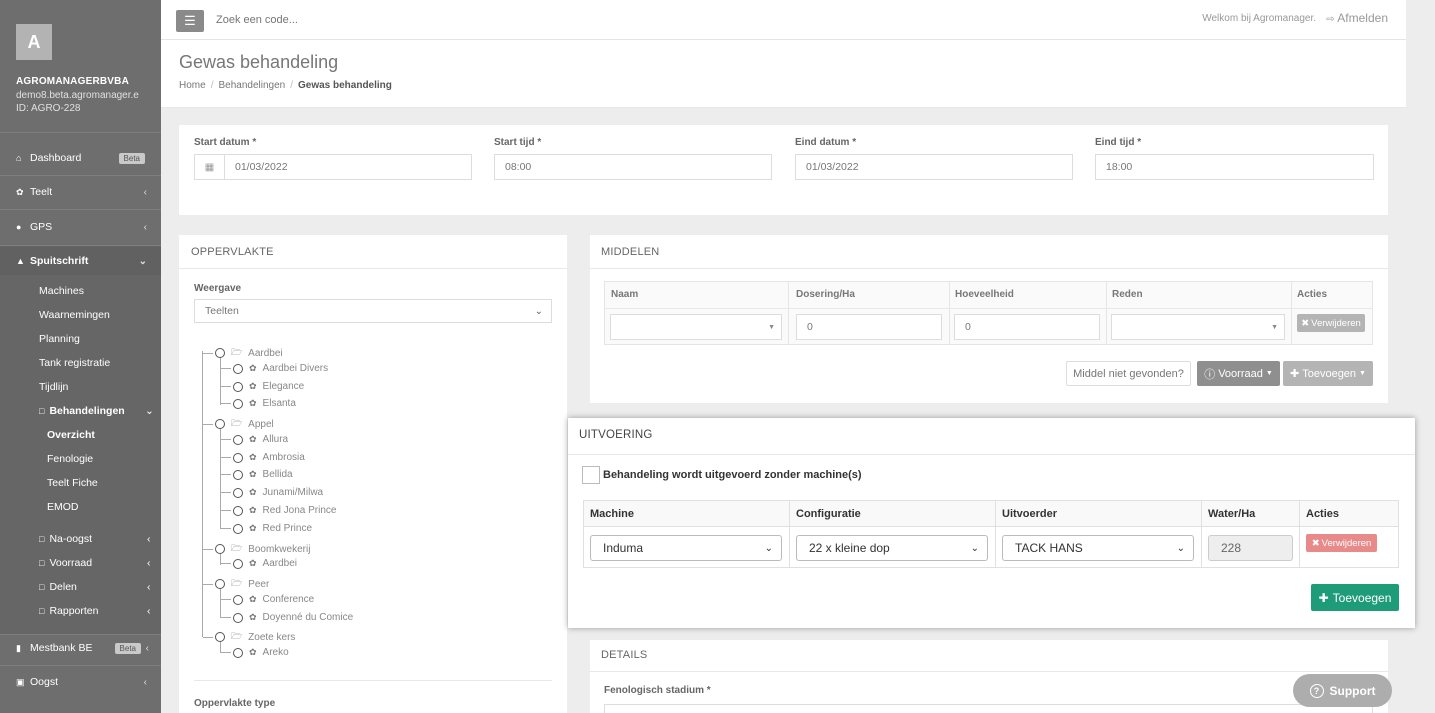 This screenshot has width=1435, height=713. Describe the element at coordinates (80, 158) in the screenshot. I see `sidebar-item-dashboard: ⌂ Dashboard Beta` at that location.